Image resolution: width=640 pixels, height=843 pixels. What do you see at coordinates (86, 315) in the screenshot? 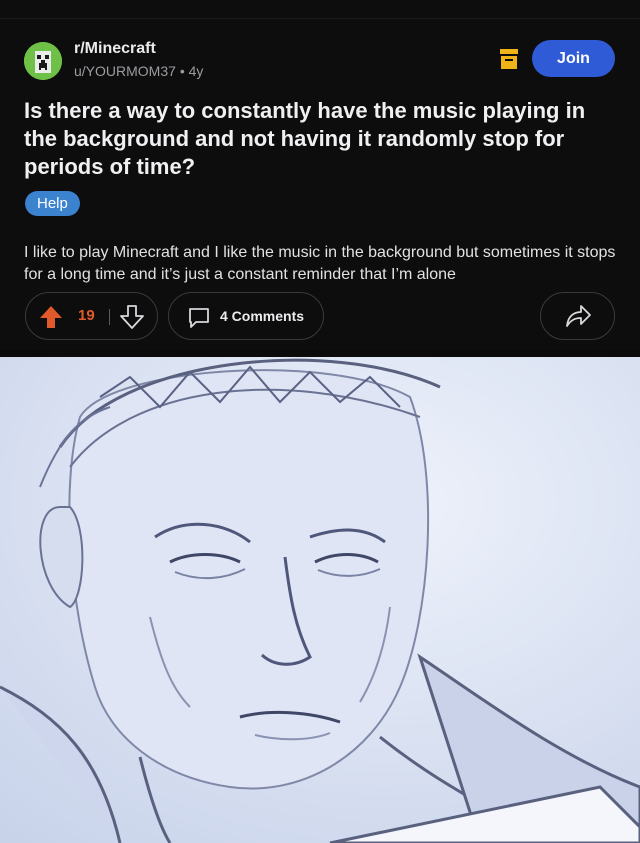
I see `vote-score: 19` at bounding box center [86, 315].